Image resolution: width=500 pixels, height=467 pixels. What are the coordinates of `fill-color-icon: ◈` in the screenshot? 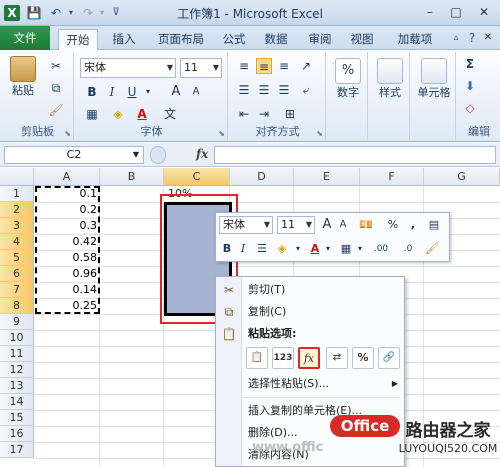 It's located at (118, 114).